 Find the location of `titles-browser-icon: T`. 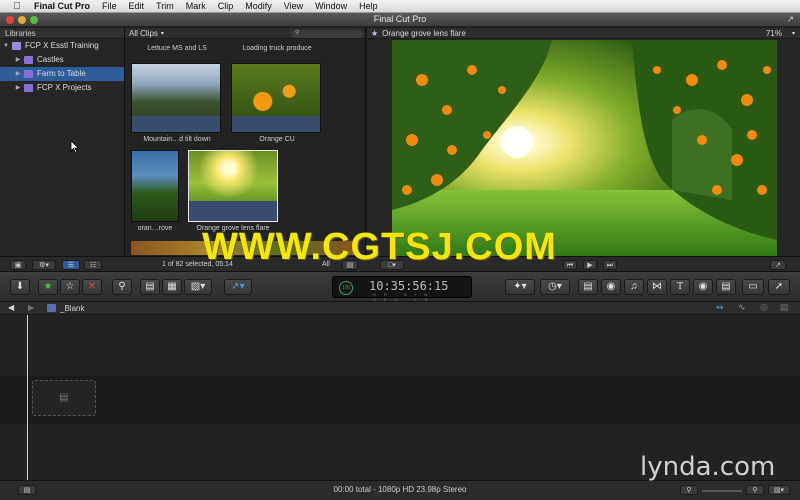

titles-browser-icon: T is located at coordinates (680, 287).